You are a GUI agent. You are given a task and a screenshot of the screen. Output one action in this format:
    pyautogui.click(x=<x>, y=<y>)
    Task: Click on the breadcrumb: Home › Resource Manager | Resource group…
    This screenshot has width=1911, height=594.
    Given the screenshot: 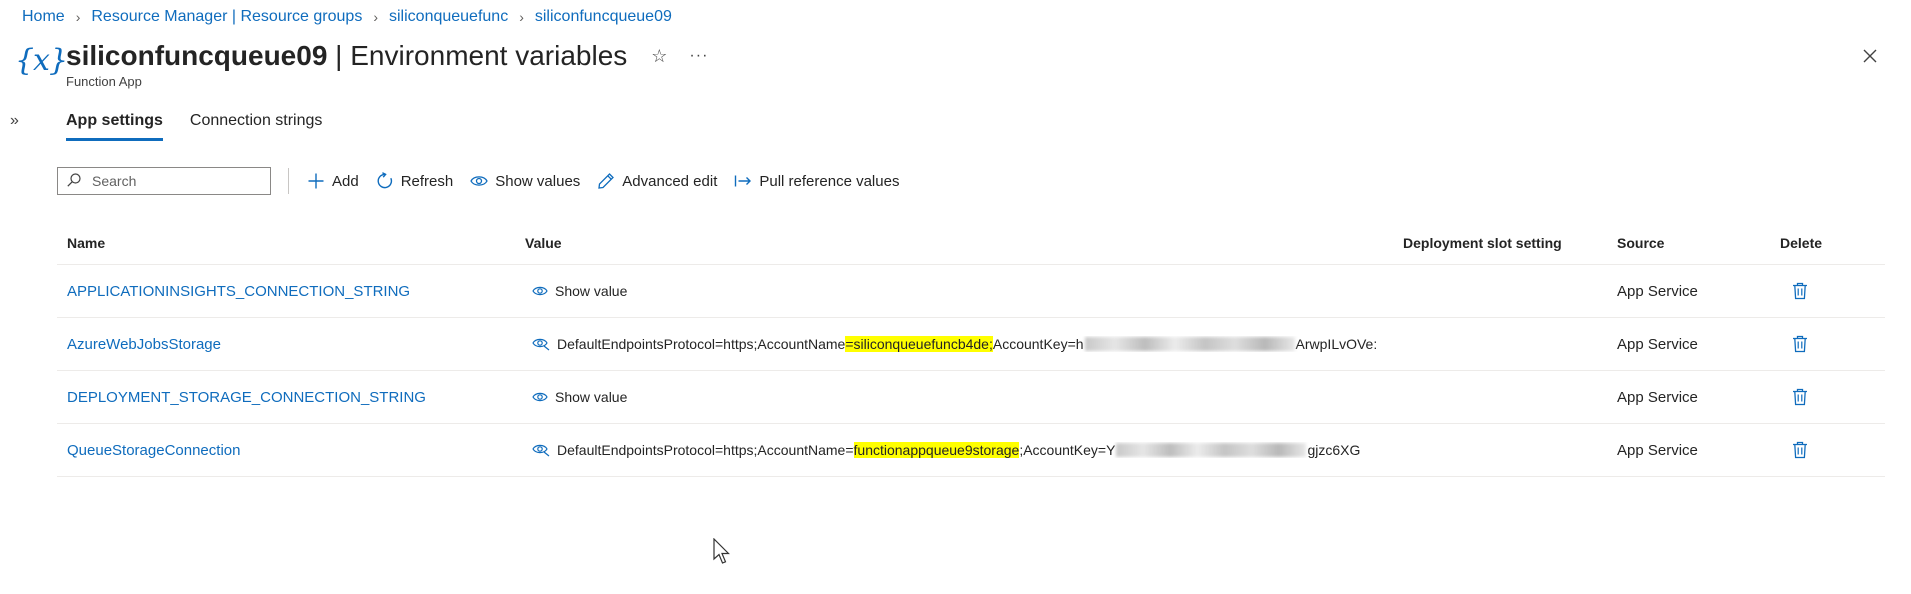 What is the action you would take?
    pyautogui.click(x=347, y=17)
    